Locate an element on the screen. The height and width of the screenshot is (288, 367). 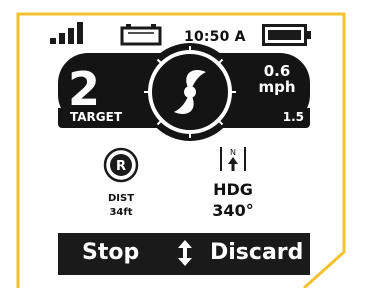
compass-letter: N is located at coordinates (233, 152).